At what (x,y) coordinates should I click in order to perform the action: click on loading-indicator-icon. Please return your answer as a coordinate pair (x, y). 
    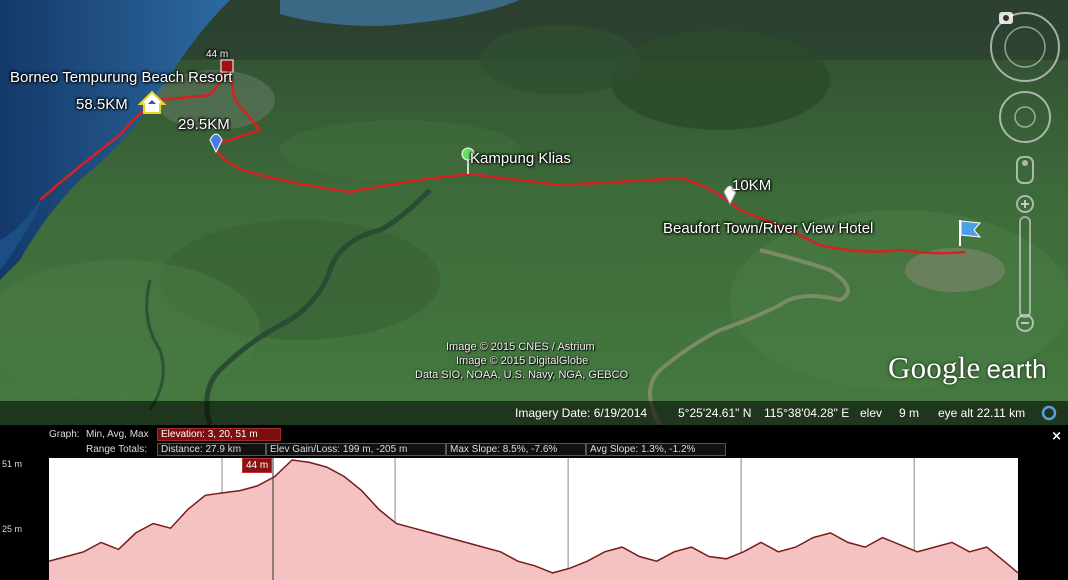
    Looking at the image, I should click on (1049, 413).